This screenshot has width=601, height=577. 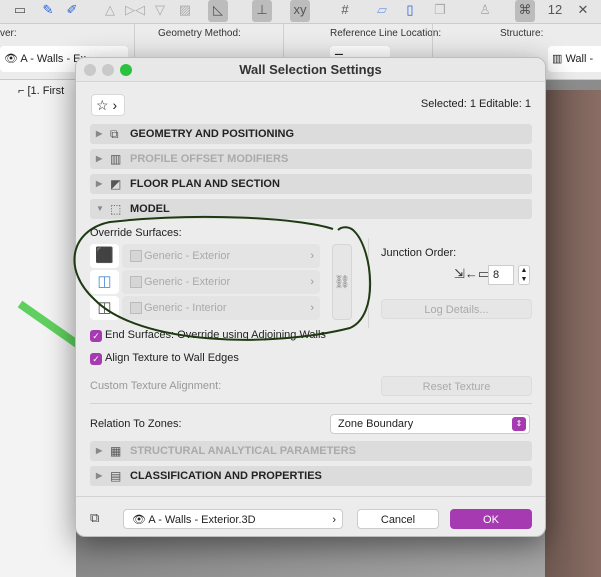 What do you see at coordinates (222, 278) in the screenshot?
I see `annotation-circle` at bounding box center [222, 278].